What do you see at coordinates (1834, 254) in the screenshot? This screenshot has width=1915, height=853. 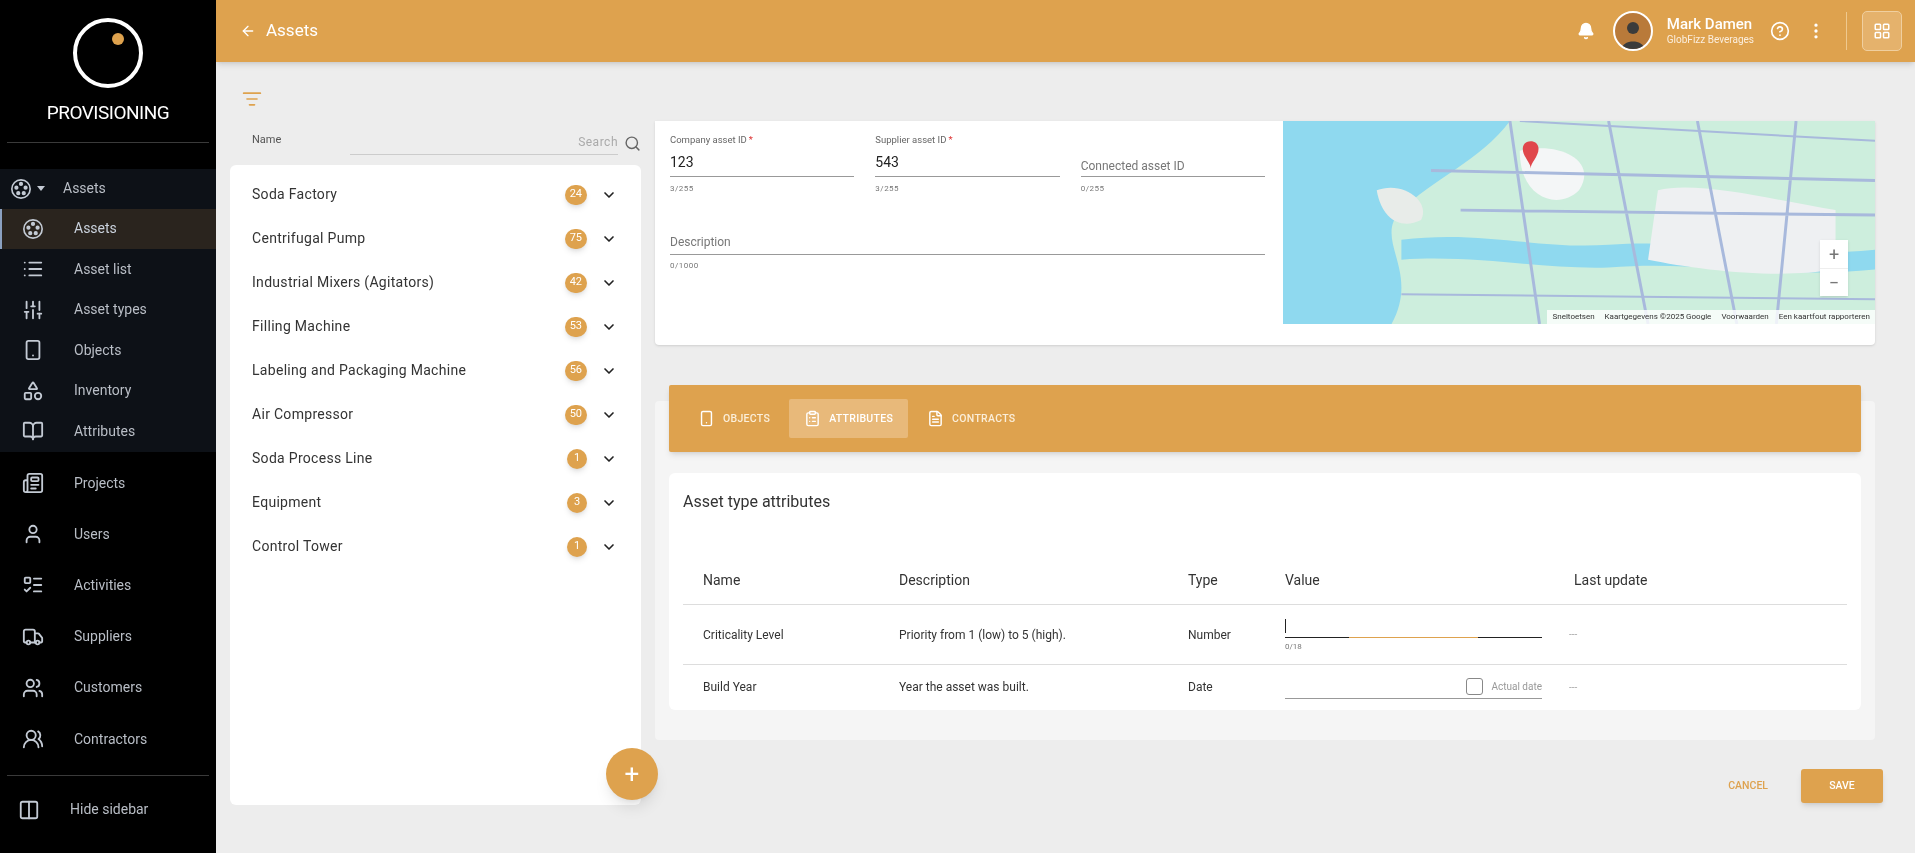 I see `zoom-in-button: +` at bounding box center [1834, 254].